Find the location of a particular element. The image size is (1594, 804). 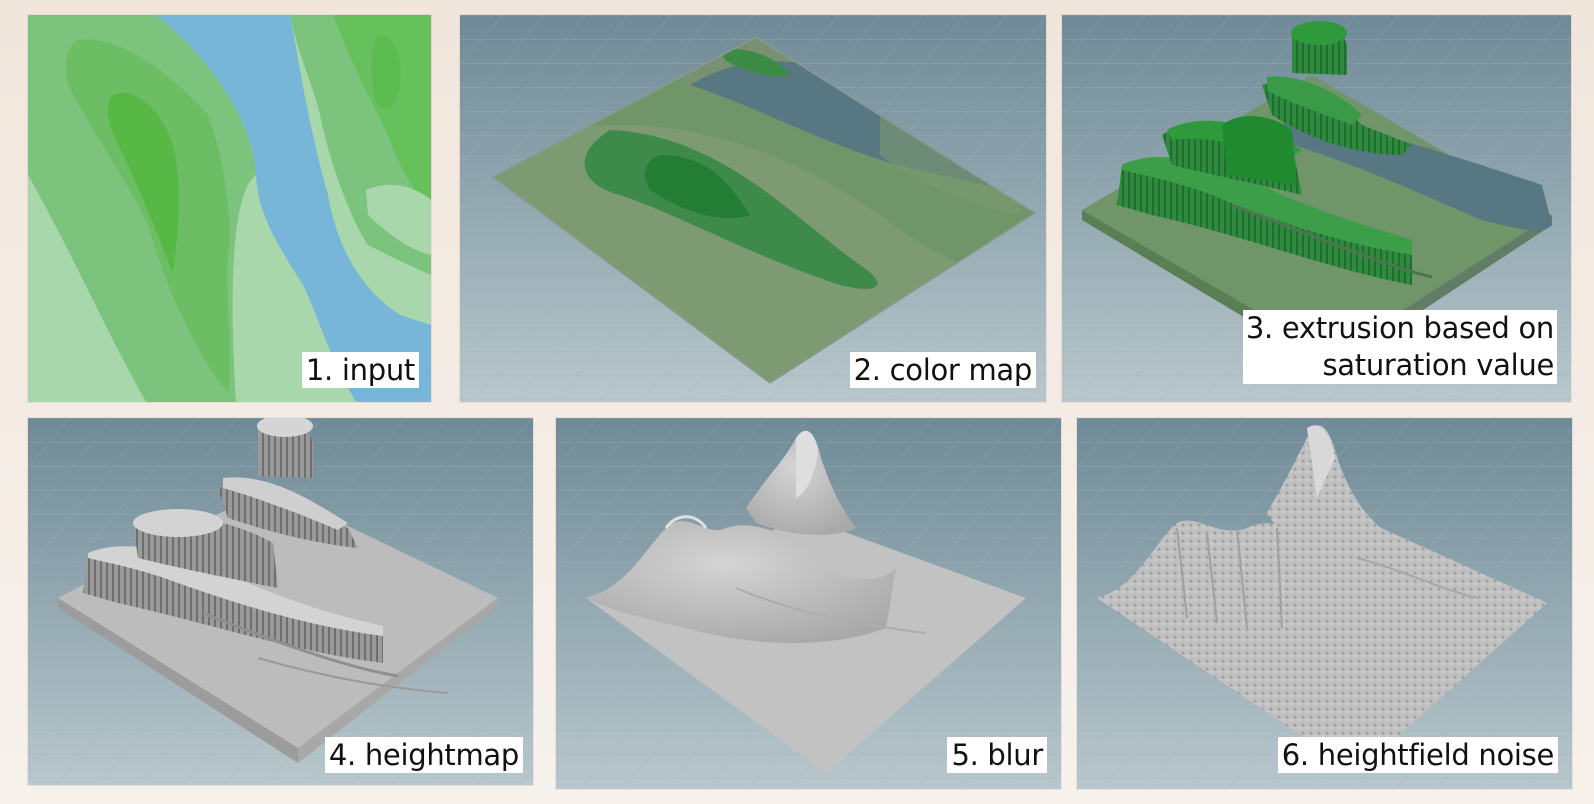

panel-caption: 4. heightmap is located at coordinates (423, 755).